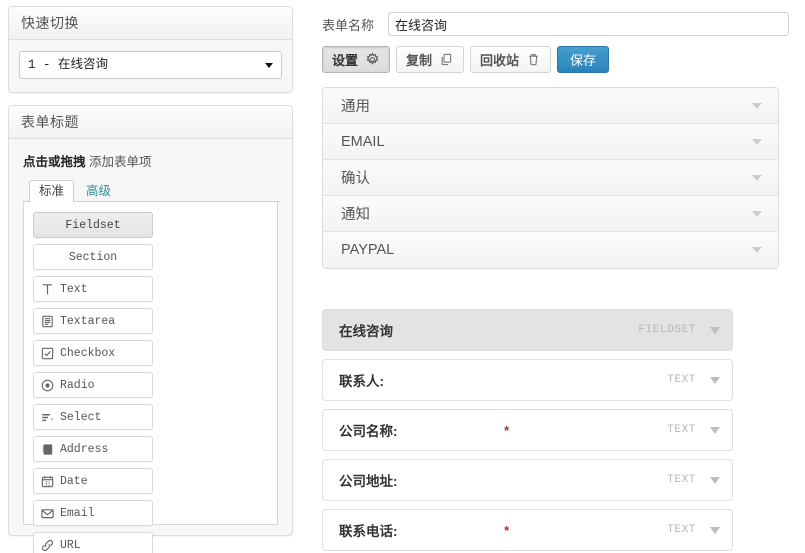  I want to click on accordion-section-通知: 通知, so click(550, 214).